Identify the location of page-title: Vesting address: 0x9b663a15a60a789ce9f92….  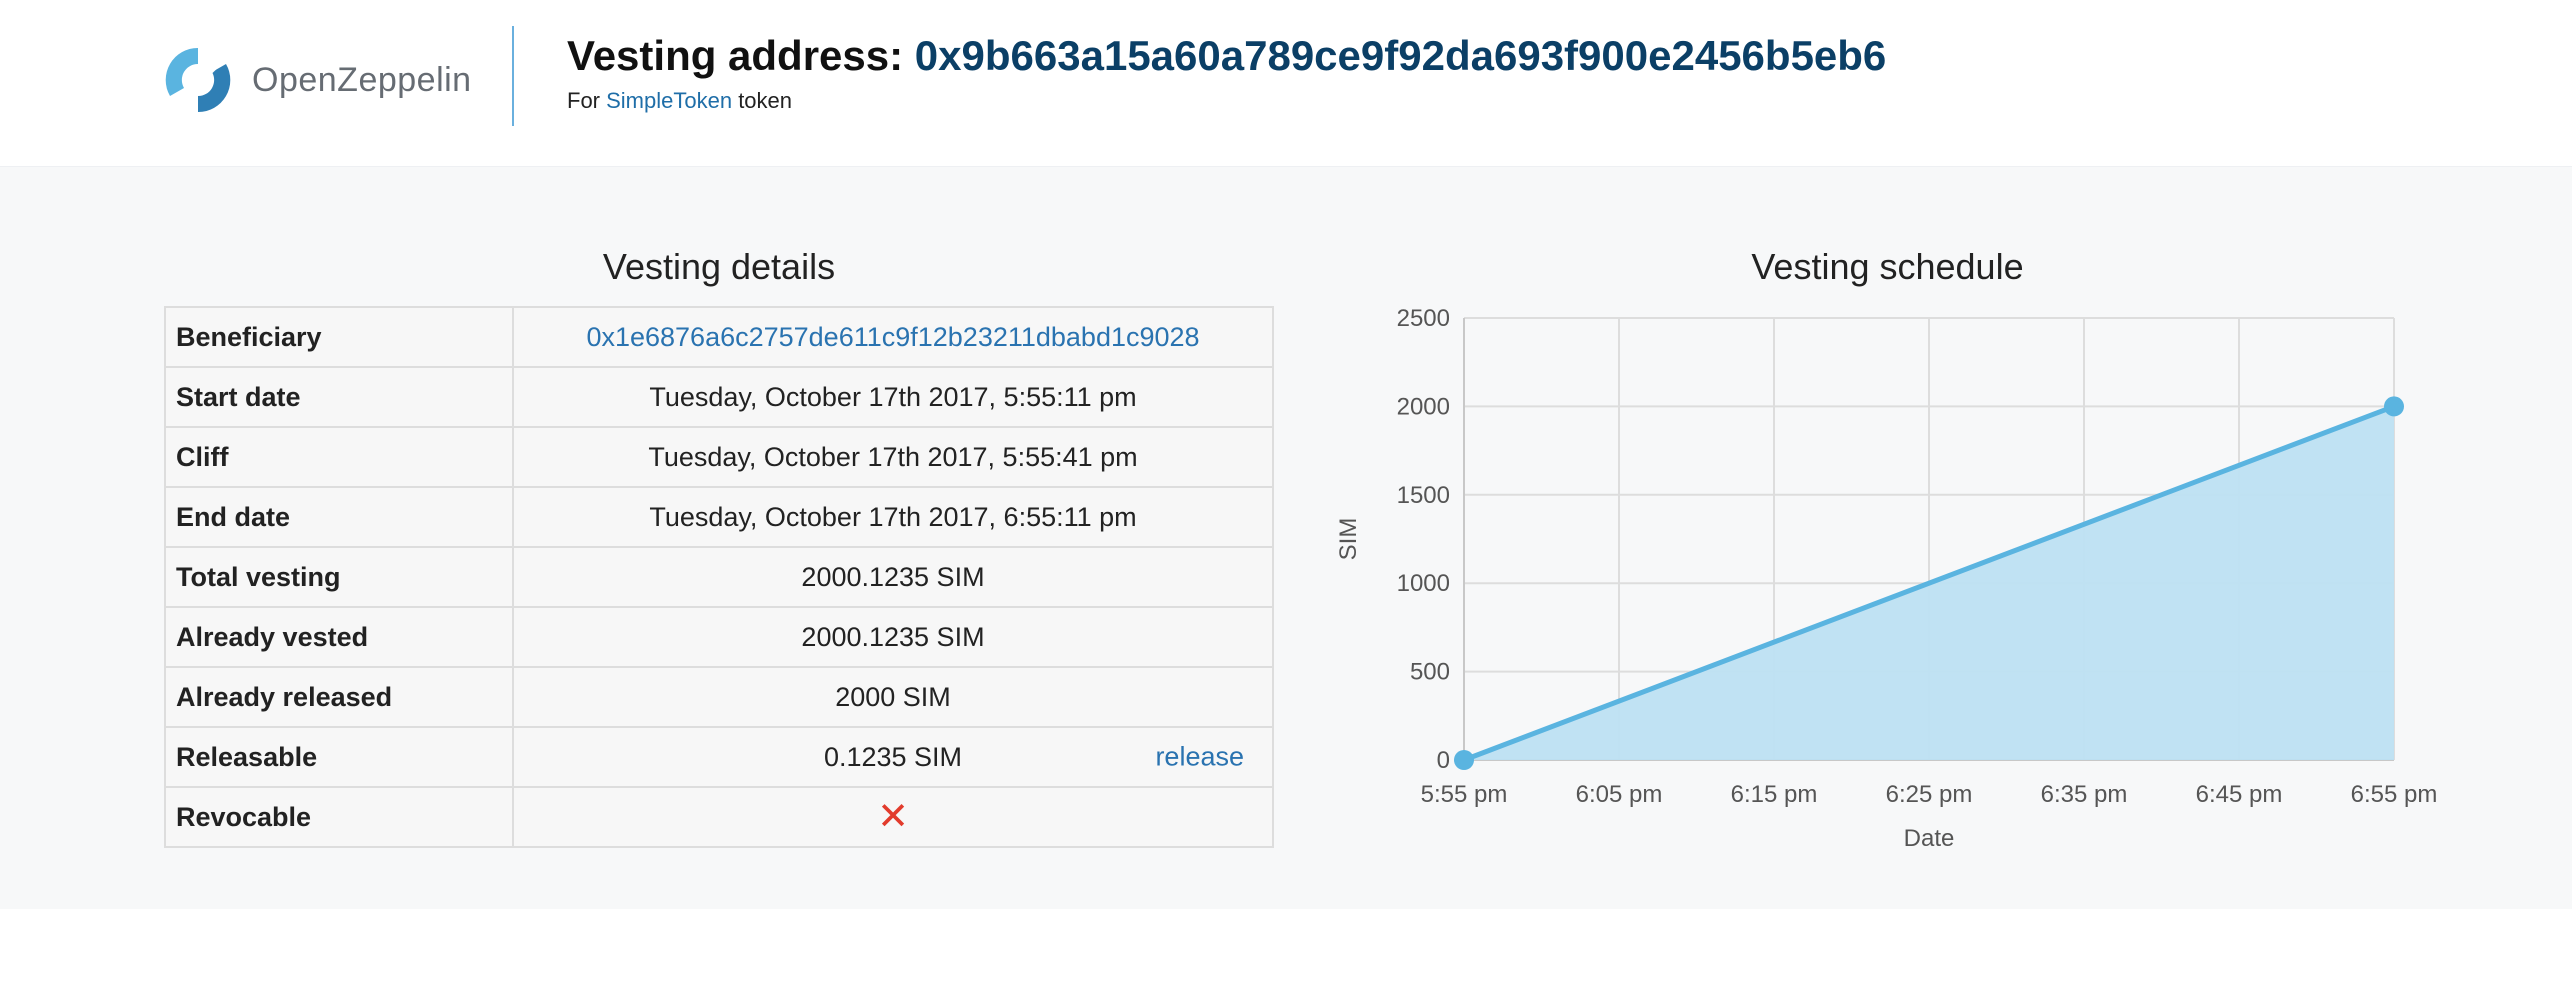
(1226, 56).